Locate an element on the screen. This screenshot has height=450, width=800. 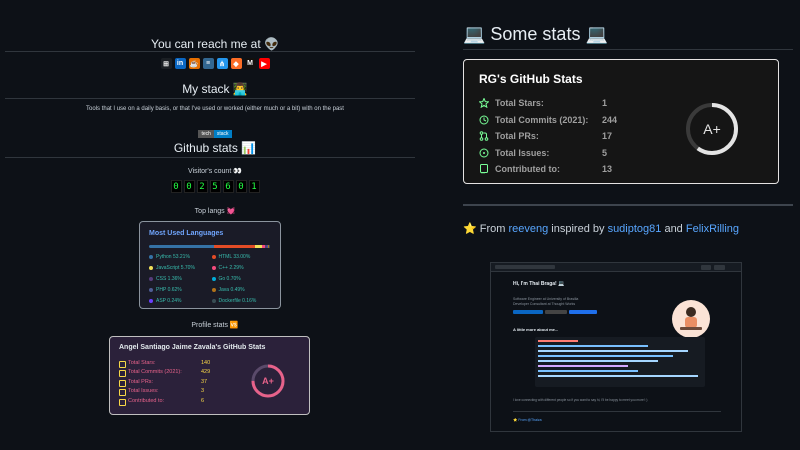
rg-stat-value: 5 is located at coordinates (605, 152).